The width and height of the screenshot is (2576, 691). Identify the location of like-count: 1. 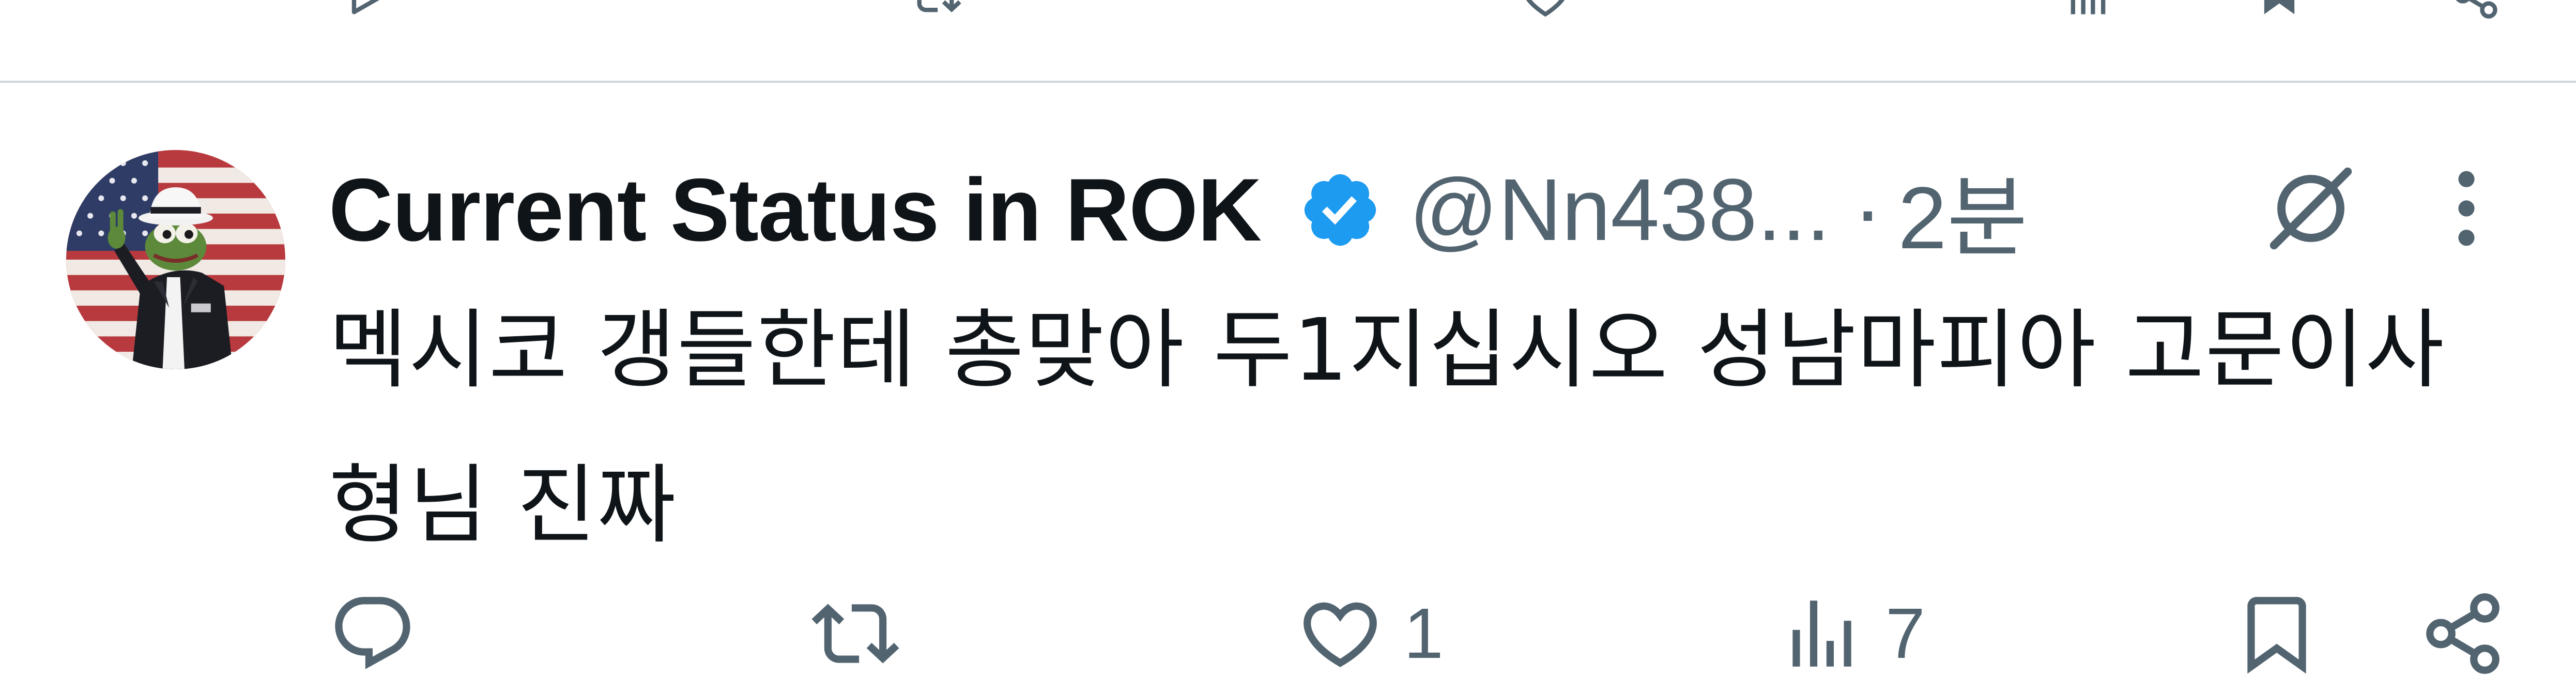
(1424, 633).